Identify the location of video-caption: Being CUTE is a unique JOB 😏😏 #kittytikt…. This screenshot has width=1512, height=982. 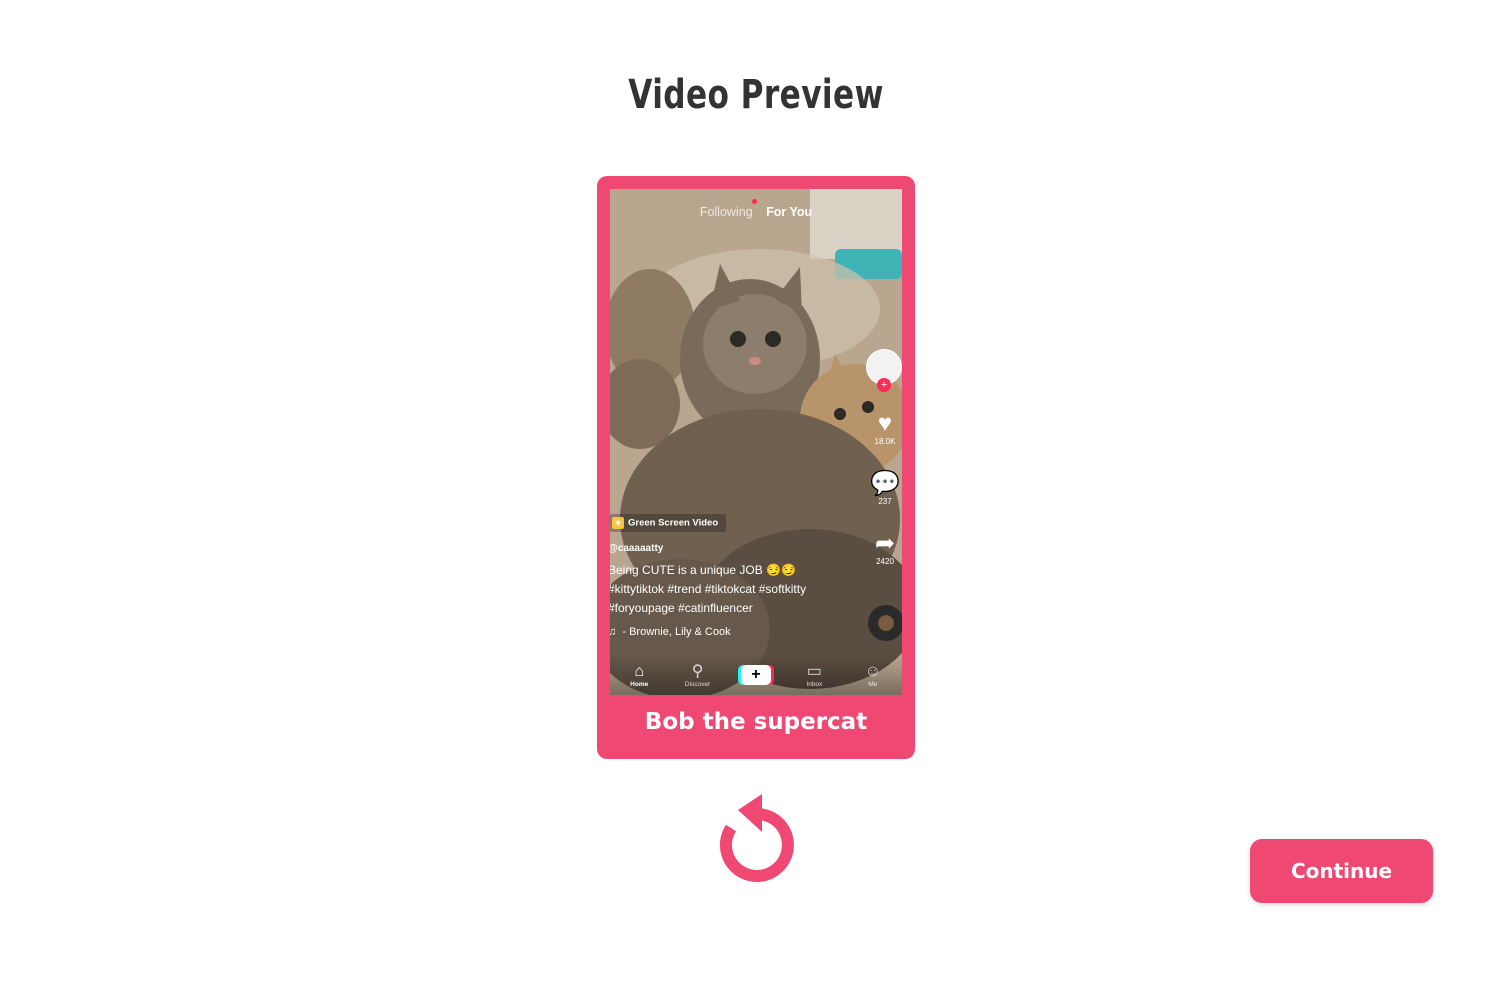
(734, 589).